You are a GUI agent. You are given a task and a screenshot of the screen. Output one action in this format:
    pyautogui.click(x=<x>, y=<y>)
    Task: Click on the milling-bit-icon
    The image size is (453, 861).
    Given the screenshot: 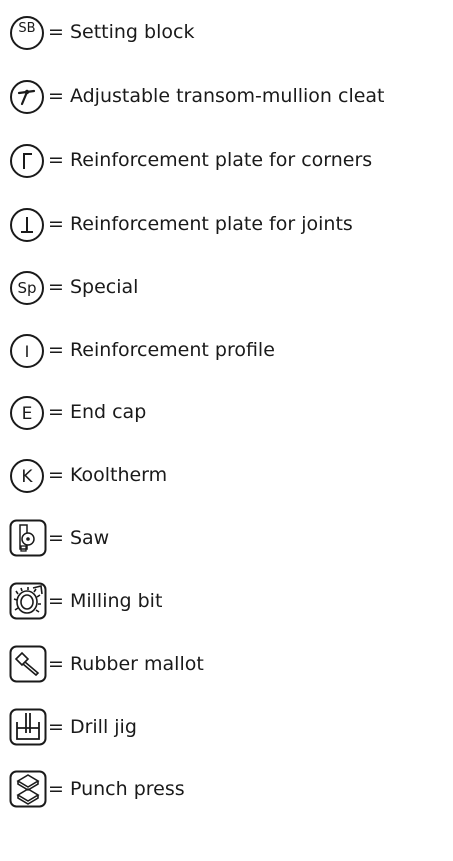 What is the action you would take?
    pyautogui.click(x=28, y=601)
    